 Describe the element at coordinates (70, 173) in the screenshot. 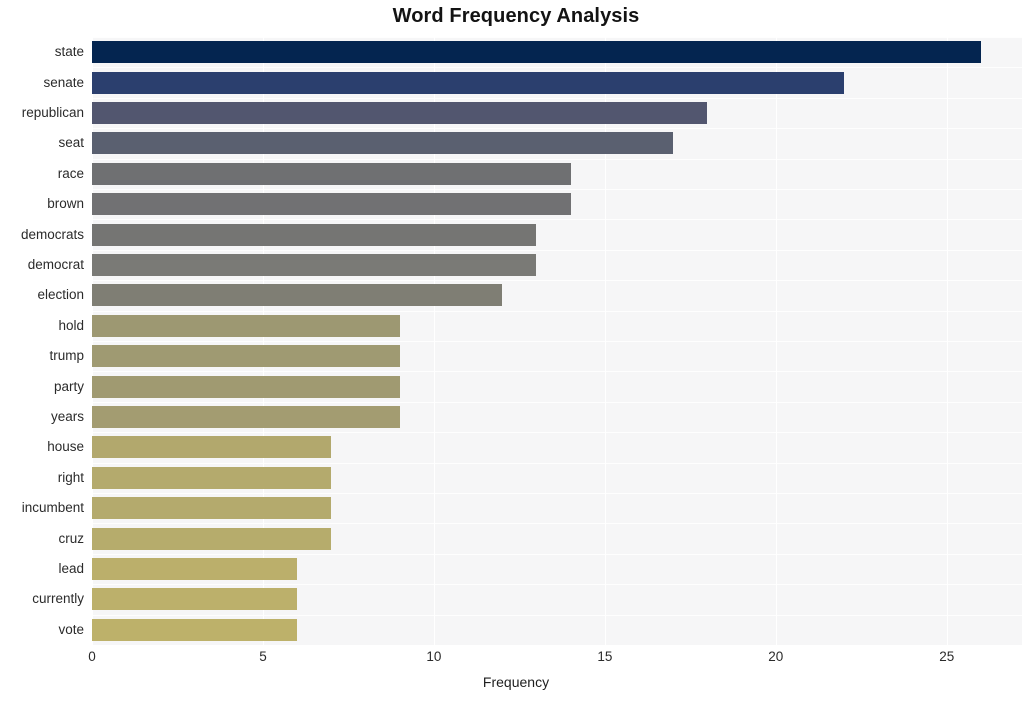

I see `y-tick-label-race: race` at that location.